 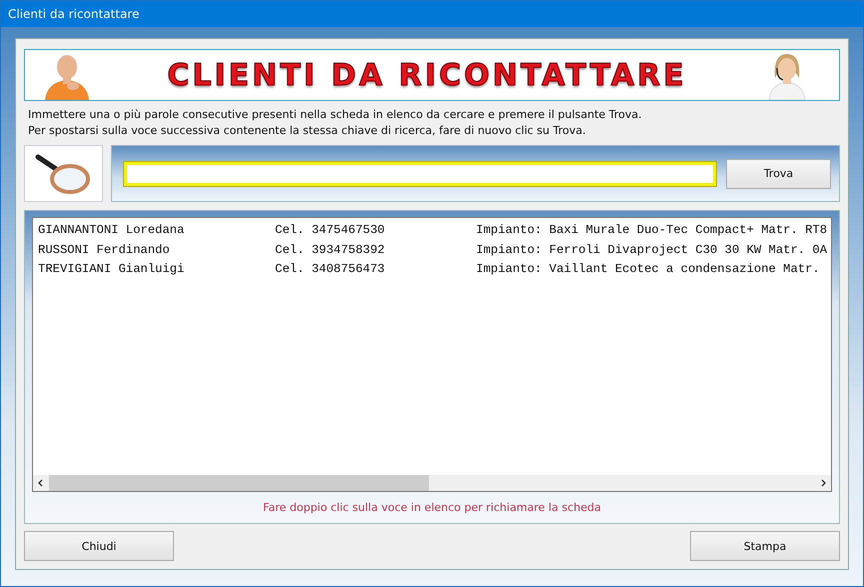 I want to click on banner-title: CLIENTI DA RICONTATTARE, so click(x=427, y=75).